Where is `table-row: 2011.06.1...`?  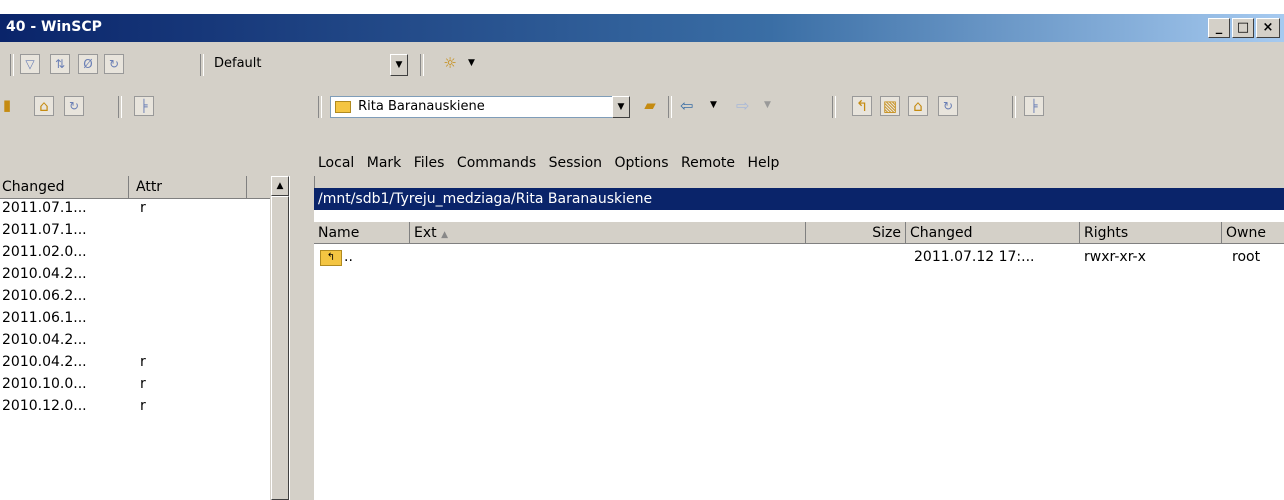
table-row: 2011.06.1... is located at coordinates (135, 321).